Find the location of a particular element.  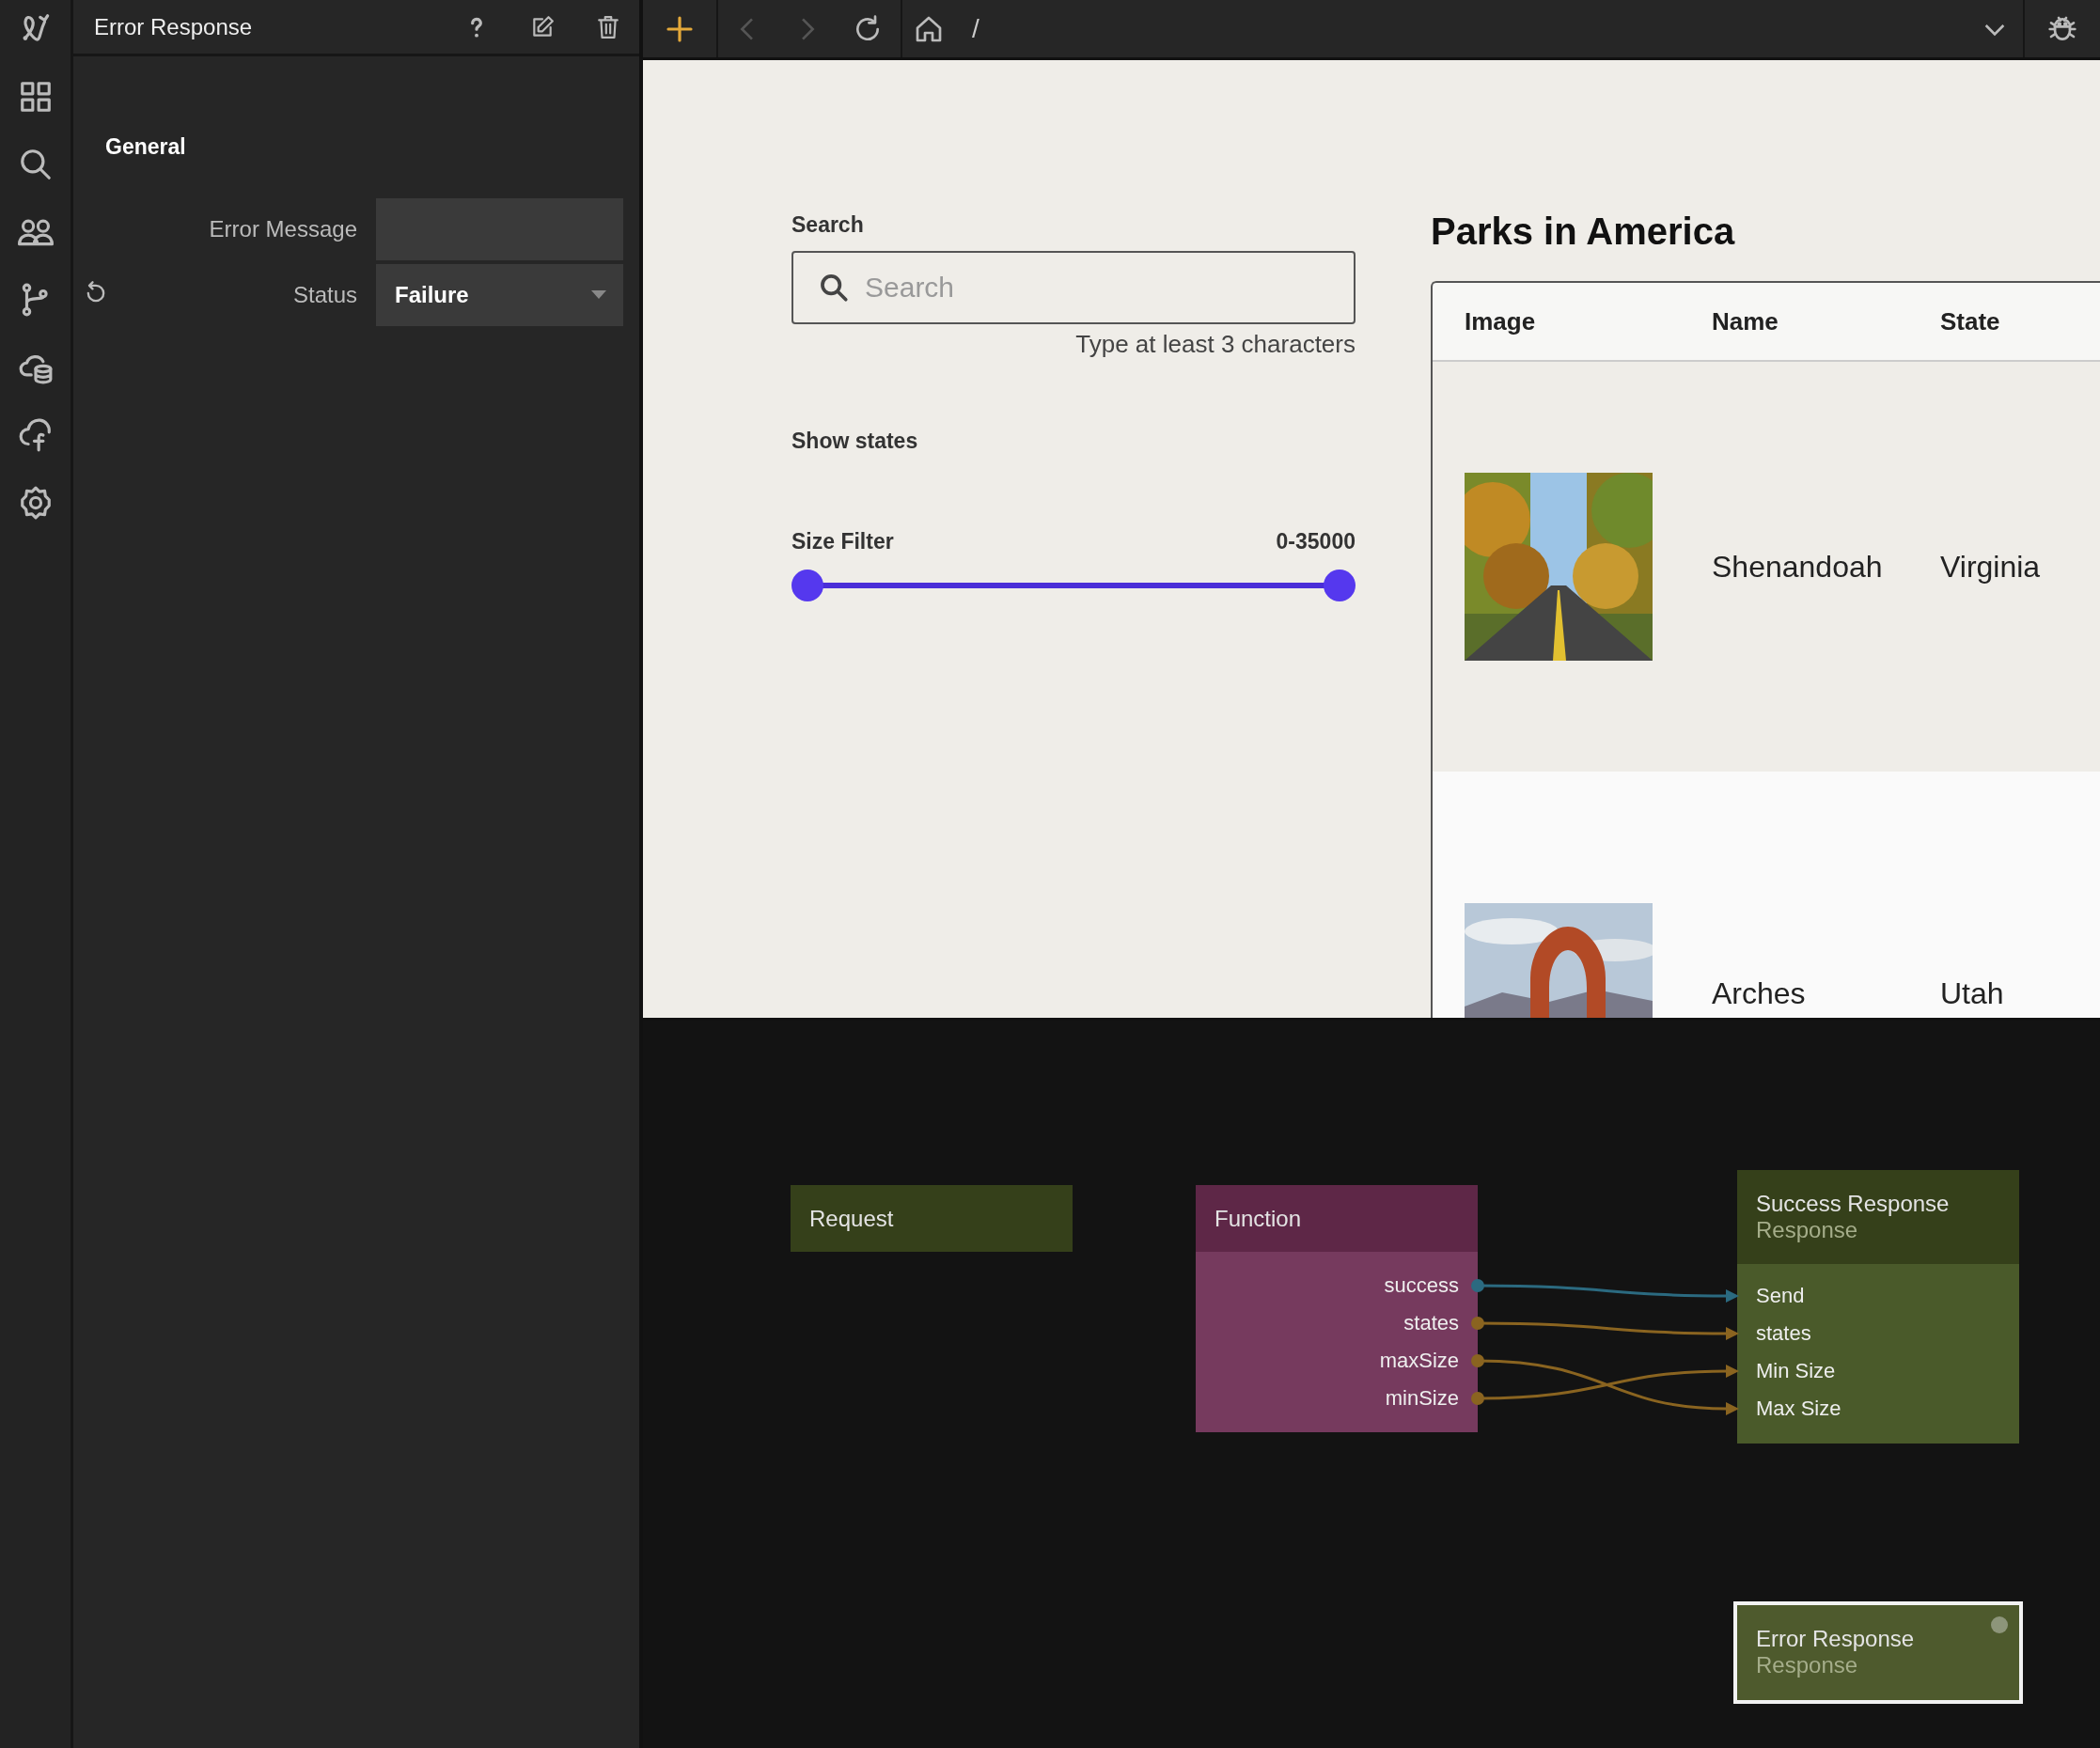

port-label: success is located at coordinates (1421, 1285).